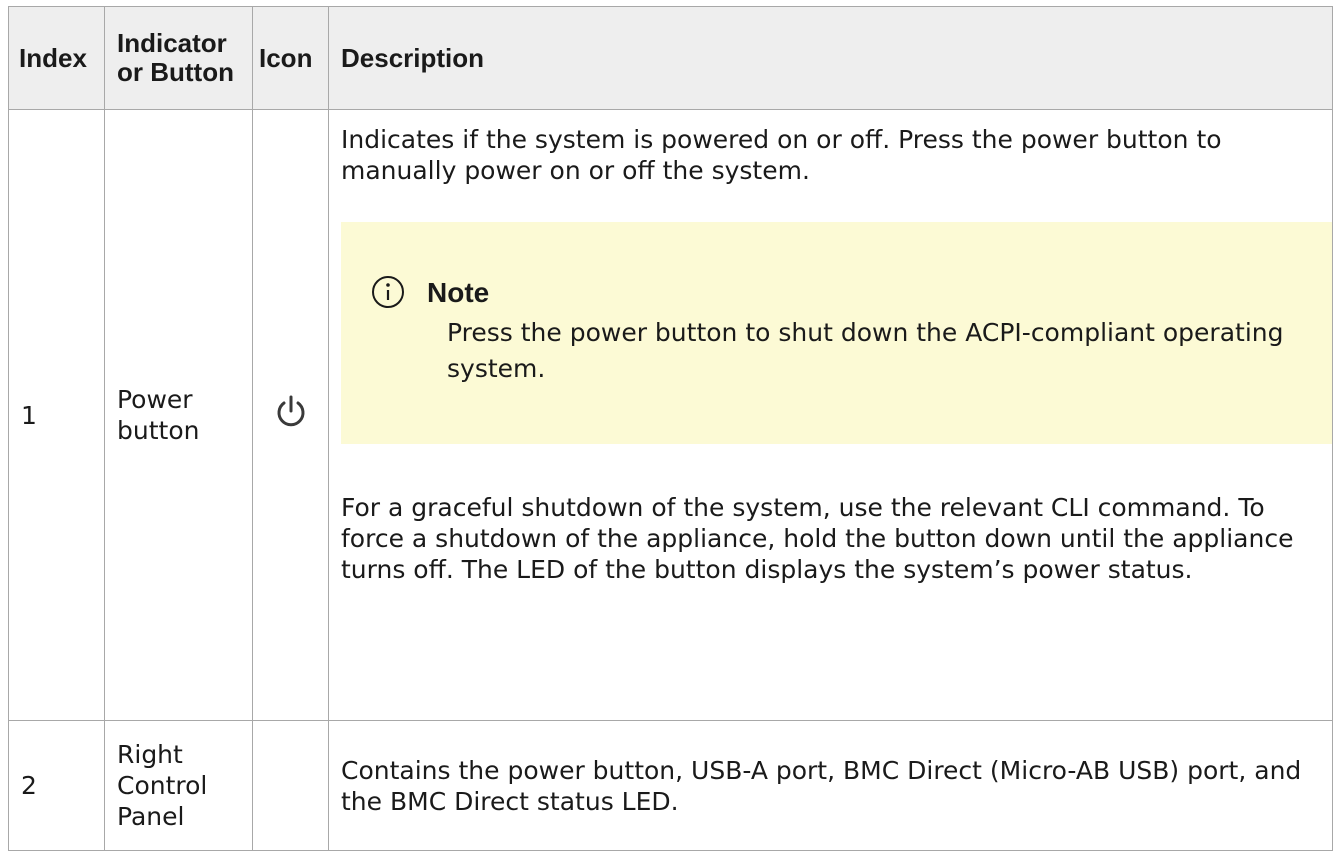 The height and width of the screenshot is (851, 1340). What do you see at coordinates (178, 58) in the screenshot?
I see `header-indicator: Indicator or Button` at bounding box center [178, 58].